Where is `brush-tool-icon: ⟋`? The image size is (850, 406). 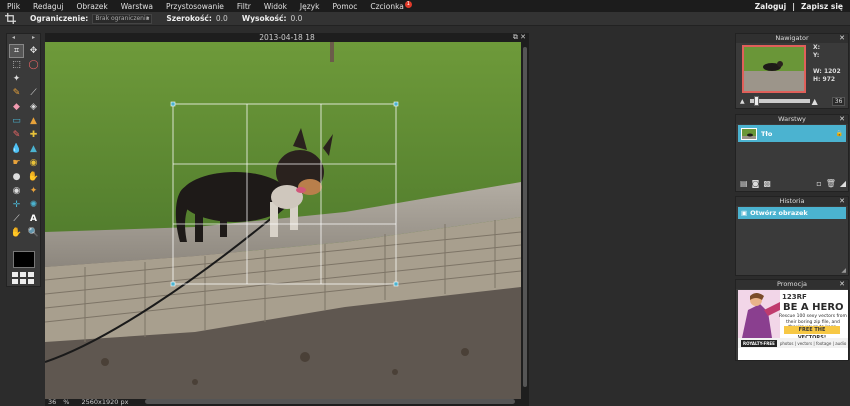 brush-tool-icon: ⟋ is located at coordinates (33, 93).